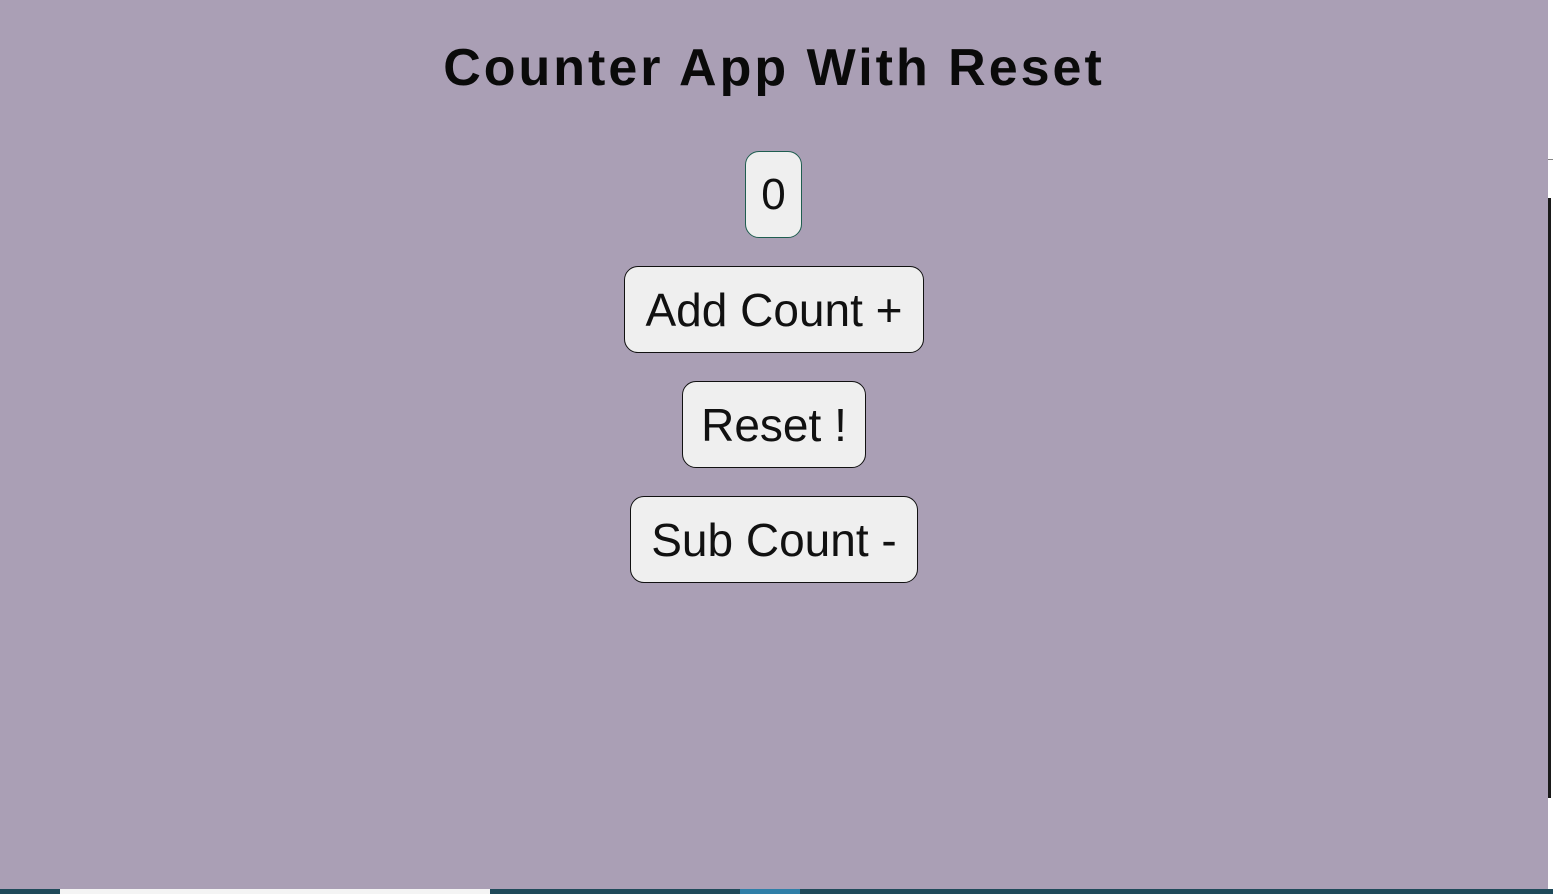 The width and height of the screenshot is (1553, 894). Describe the element at coordinates (774, 539) in the screenshot. I see `sub-count-button: Sub Count -` at that location.